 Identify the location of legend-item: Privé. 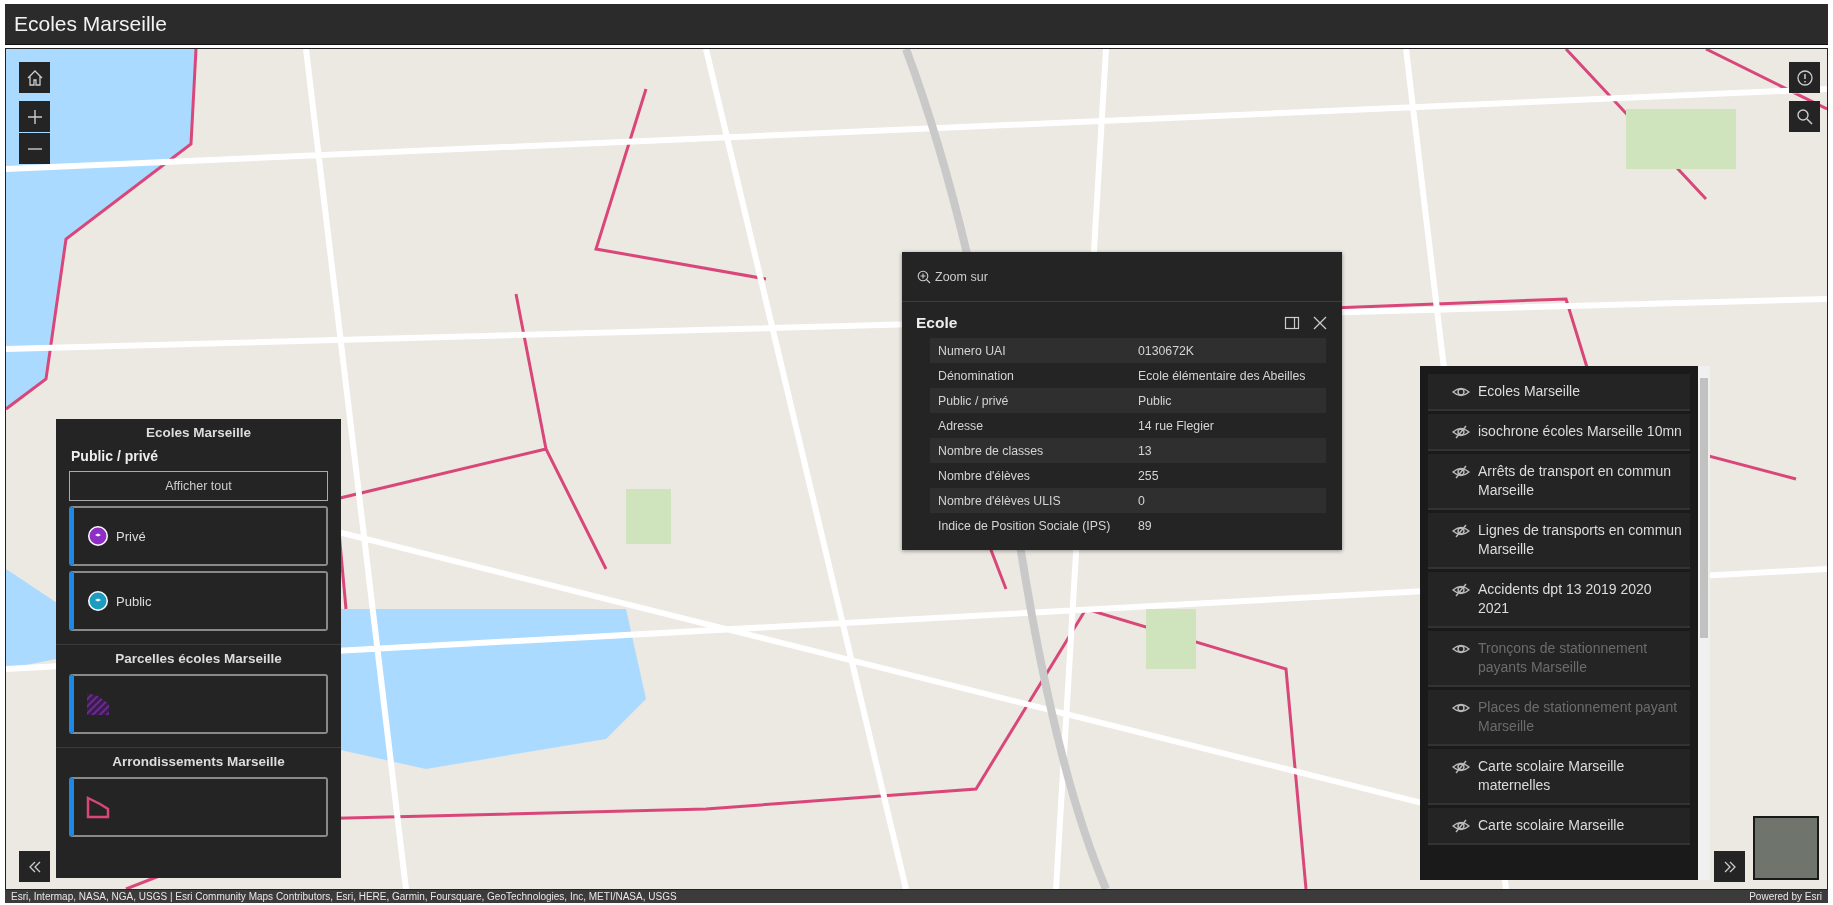
(198, 536).